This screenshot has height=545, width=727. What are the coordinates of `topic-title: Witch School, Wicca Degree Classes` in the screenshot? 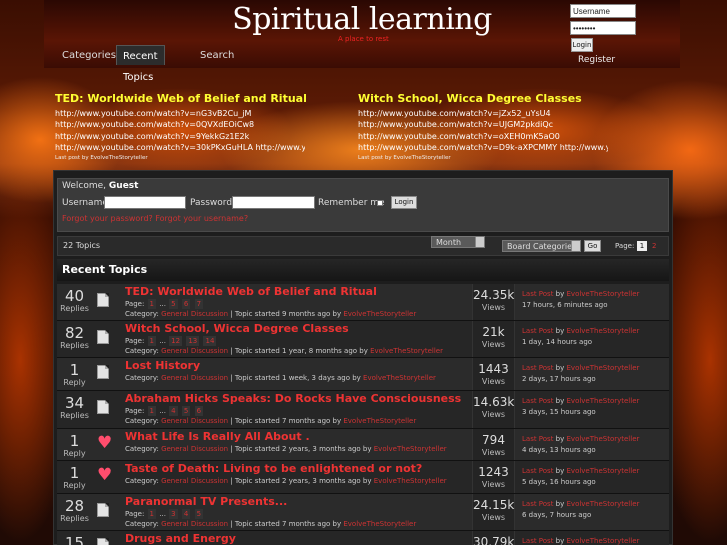 It's located at (298, 329).